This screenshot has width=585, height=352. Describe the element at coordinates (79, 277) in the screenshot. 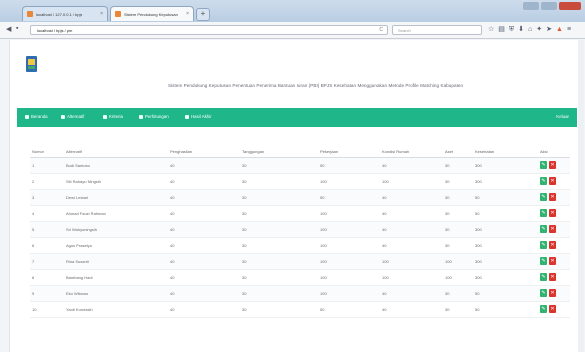

I see `table-cell-name: Bambang Hadi` at that location.